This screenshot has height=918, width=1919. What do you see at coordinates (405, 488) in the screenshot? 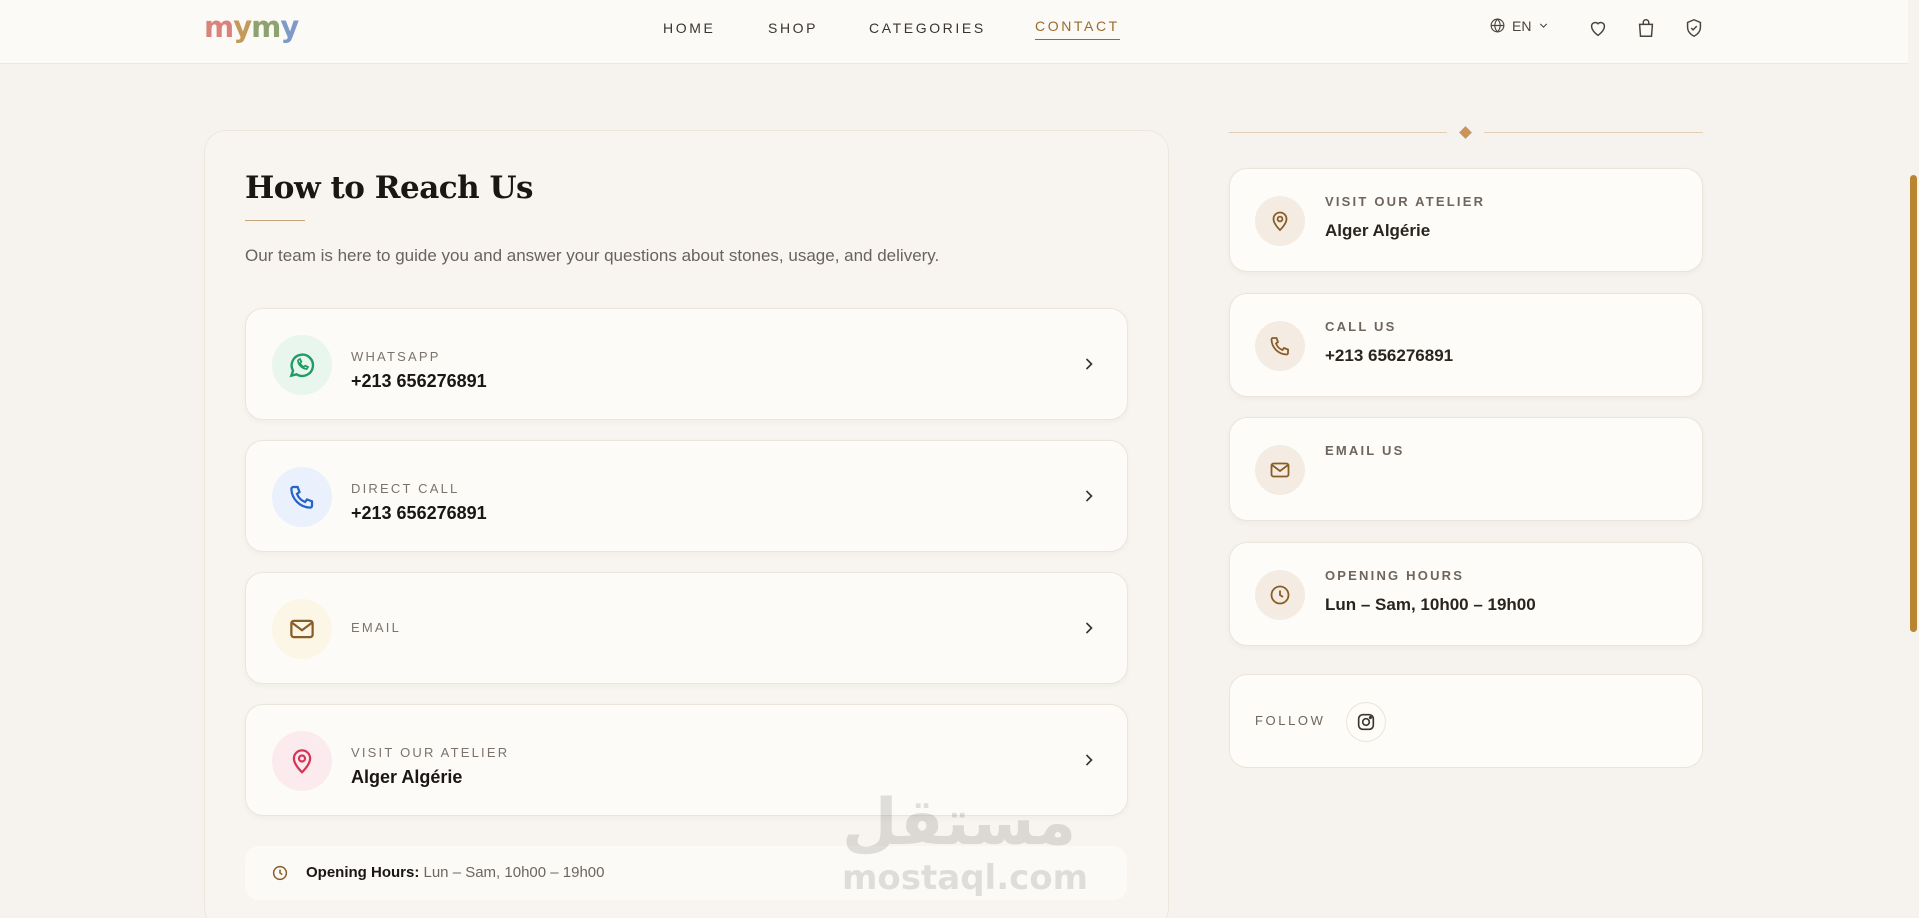
I see `direct-call-label: DIRECT CALL` at bounding box center [405, 488].